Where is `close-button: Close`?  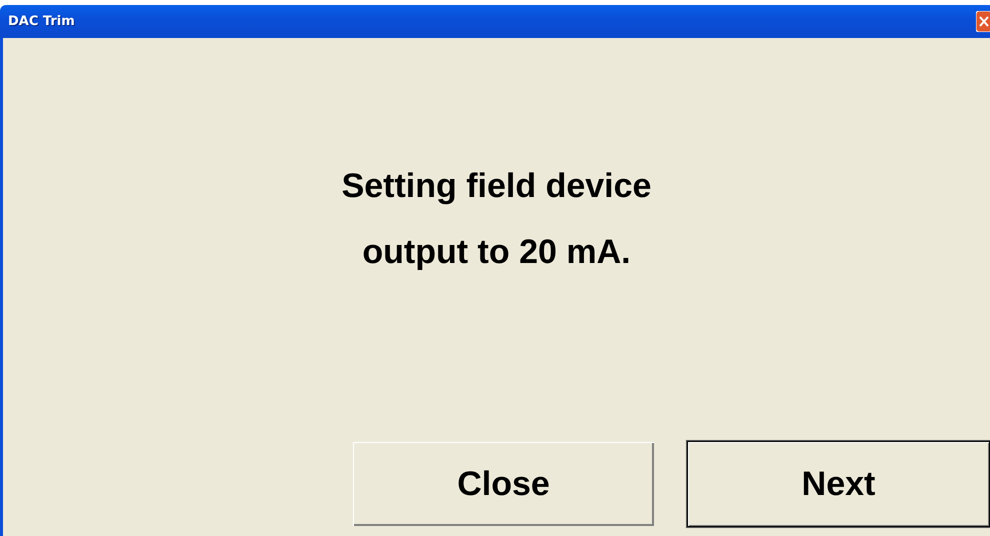 close-button: Close is located at coordinates (503, 484).